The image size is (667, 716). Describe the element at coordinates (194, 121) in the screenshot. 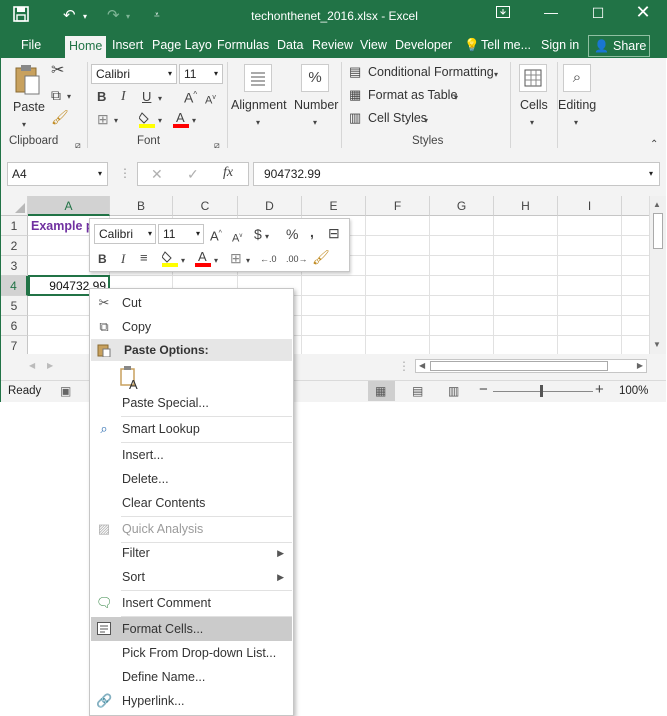

I see `font-color-dropdown-icon: ▾` at that location.